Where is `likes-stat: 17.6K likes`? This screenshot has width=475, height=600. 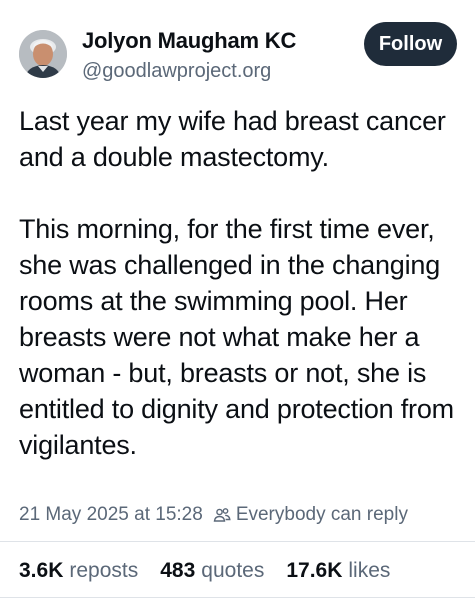
likes-stat: 17.6K likes is located at coordinates (338, 571).